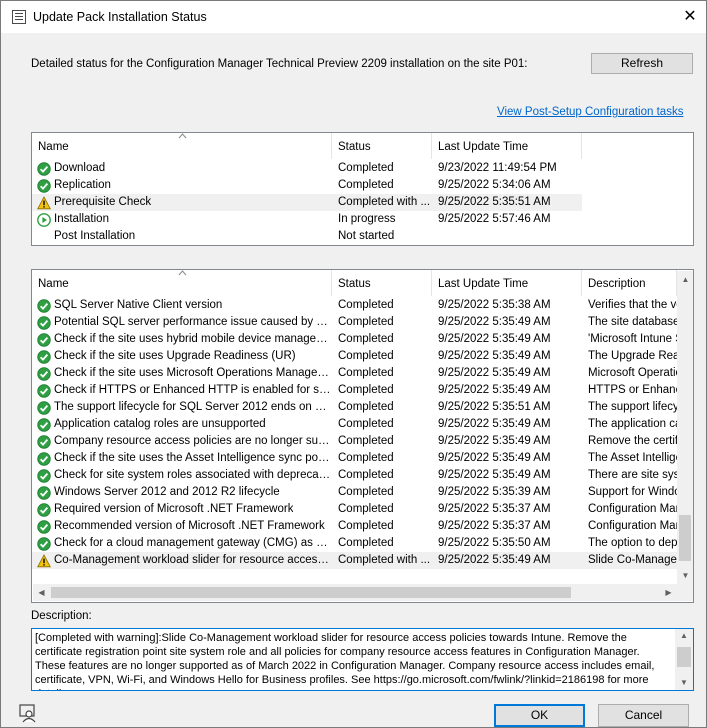  What do you see at coordinates (590, 112) in the screenshot?
I see `post-setup-tasks-link: View Post-Setup Configuration tasks` at bounding box center [590, 112].